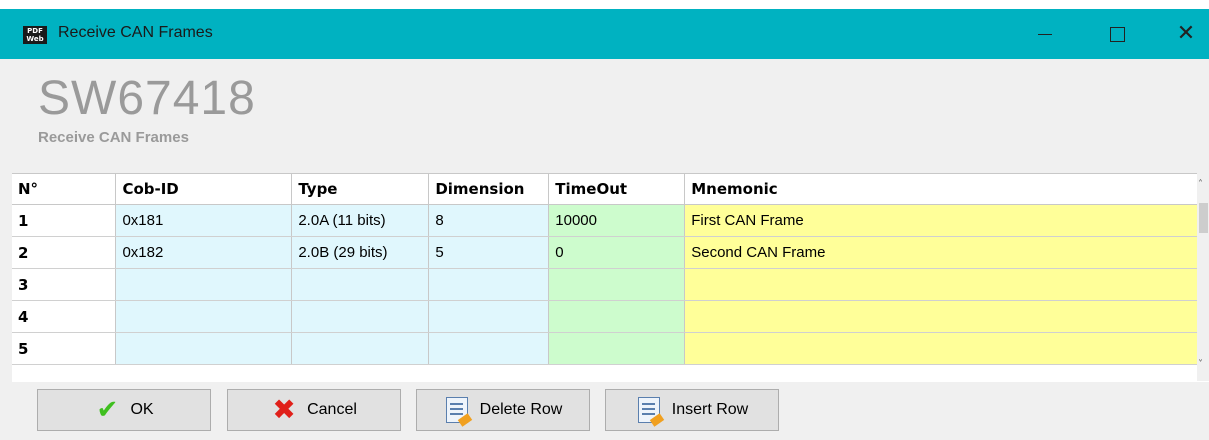  I want to click on delete-row-button: Delete Row, so click(503, 410).